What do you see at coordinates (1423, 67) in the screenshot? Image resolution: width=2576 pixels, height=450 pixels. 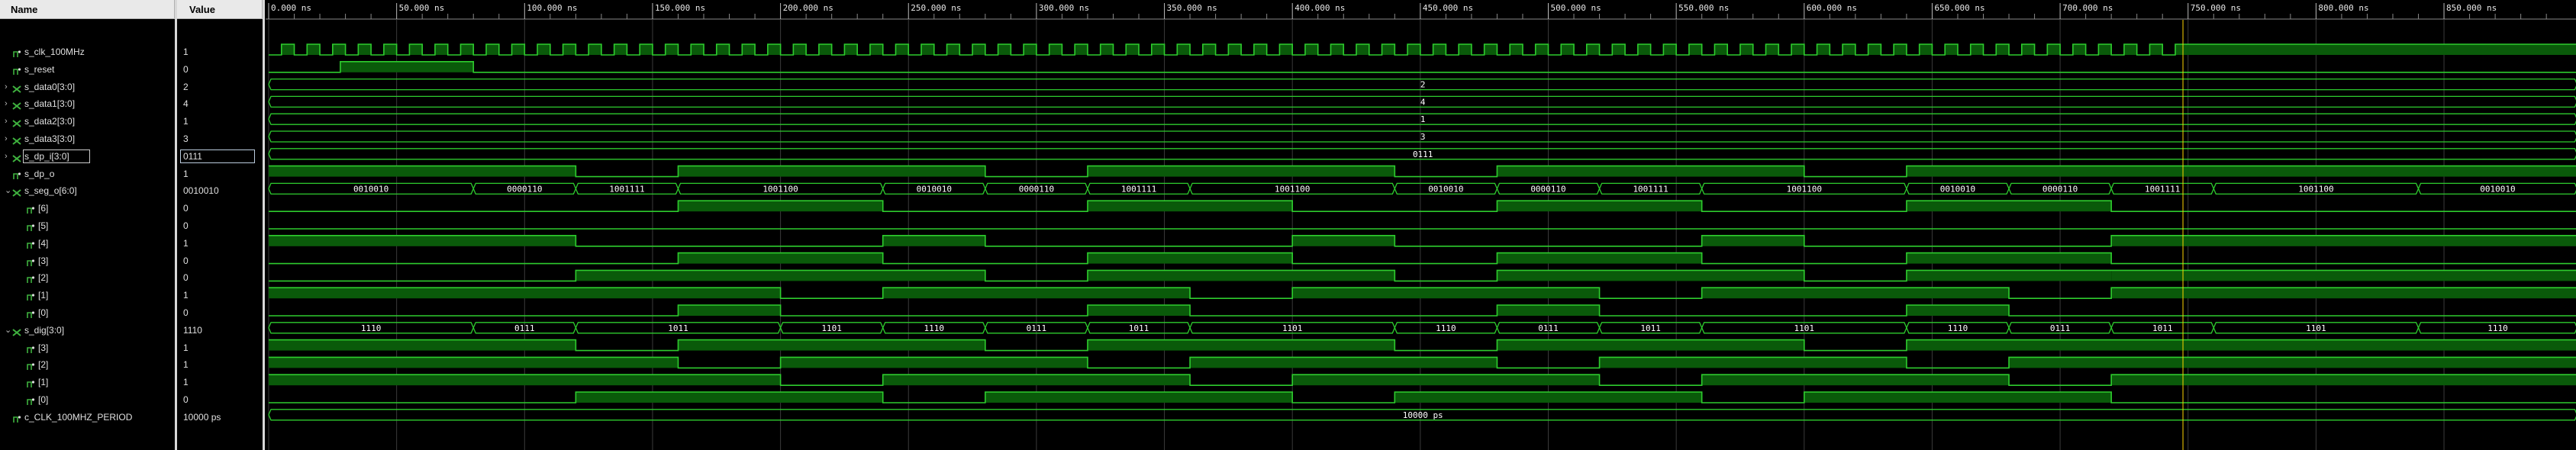 I see `binary-waveform` at bounding box center [1423, 67].